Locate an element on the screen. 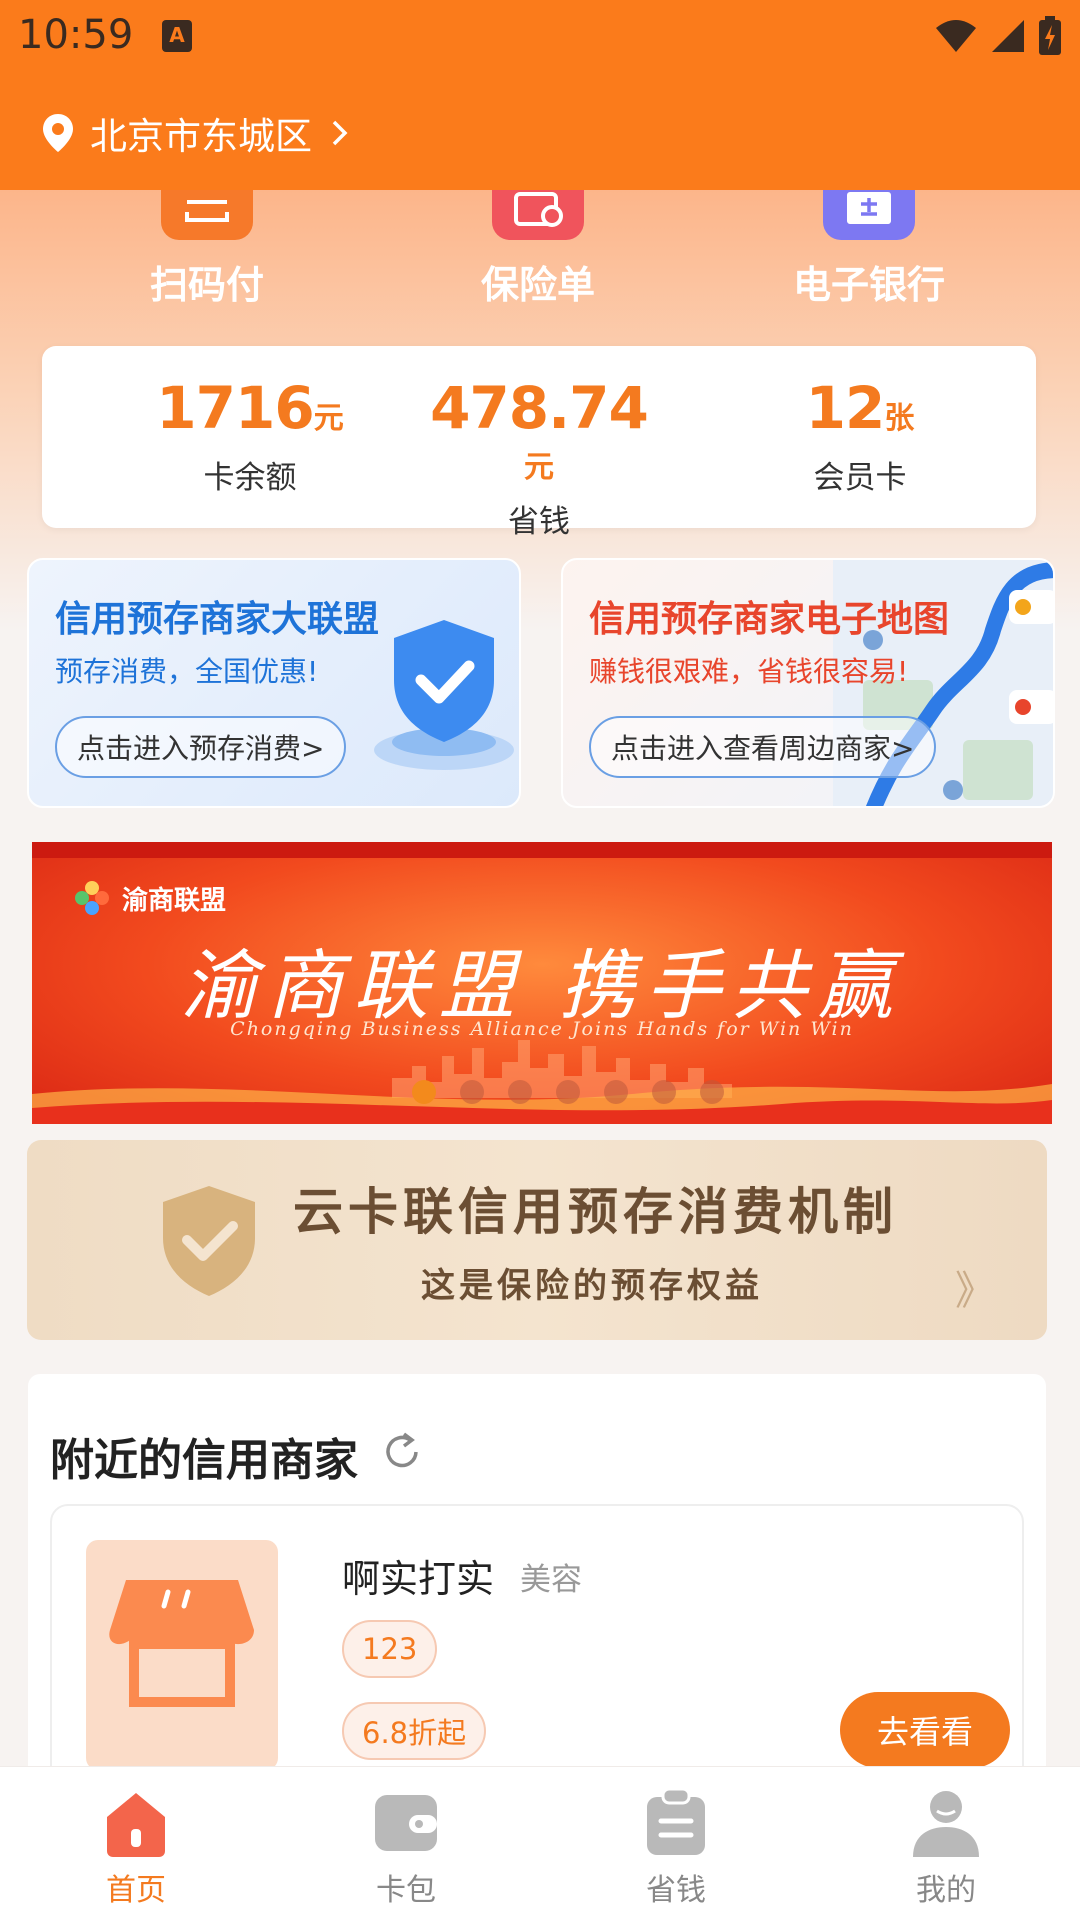  mechanism-title: 云卡联信用预存消费机制 is located at coordinates (595, 1212).